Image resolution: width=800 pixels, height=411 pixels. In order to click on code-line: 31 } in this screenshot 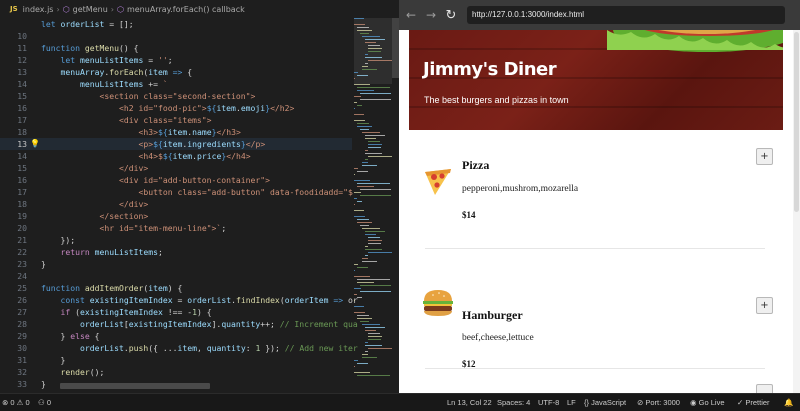, I will do `click(176, 360)`.